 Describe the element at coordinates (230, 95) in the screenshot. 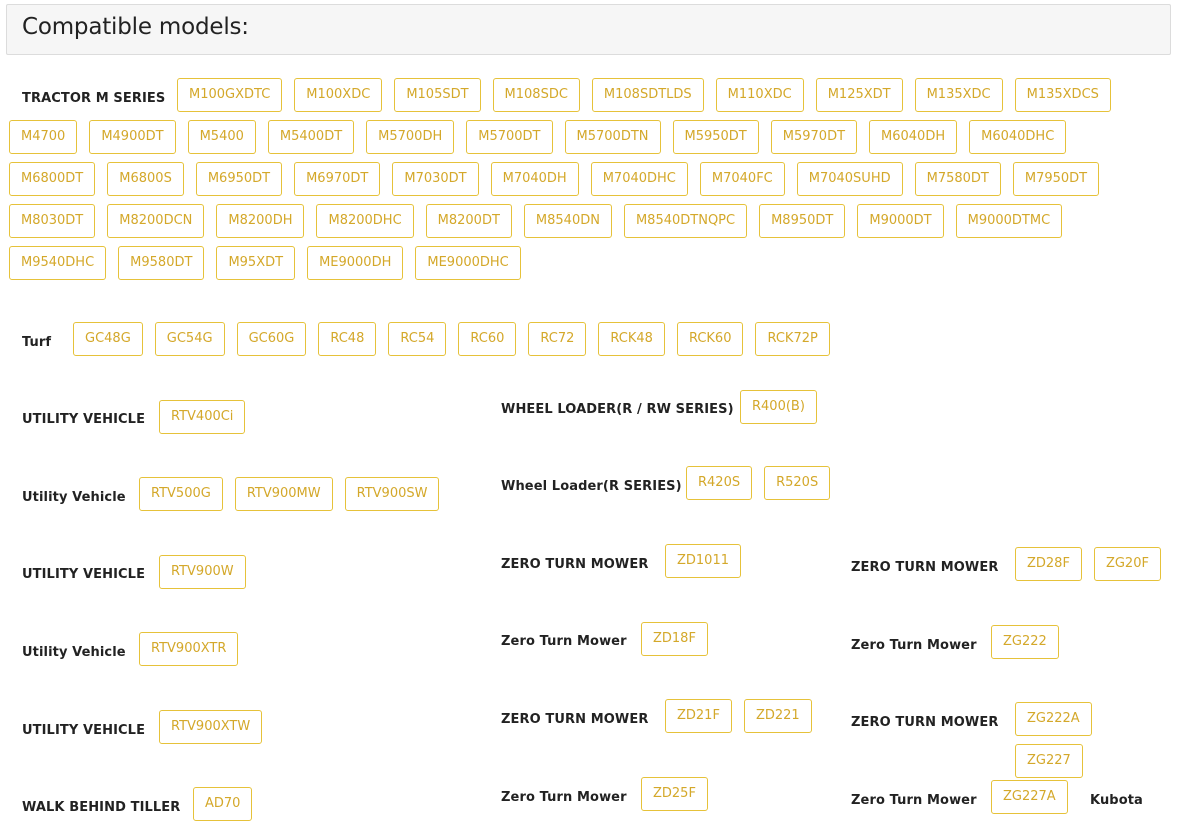

I see `model-tag-m100gxdtc: M100GXDTC` at that location.